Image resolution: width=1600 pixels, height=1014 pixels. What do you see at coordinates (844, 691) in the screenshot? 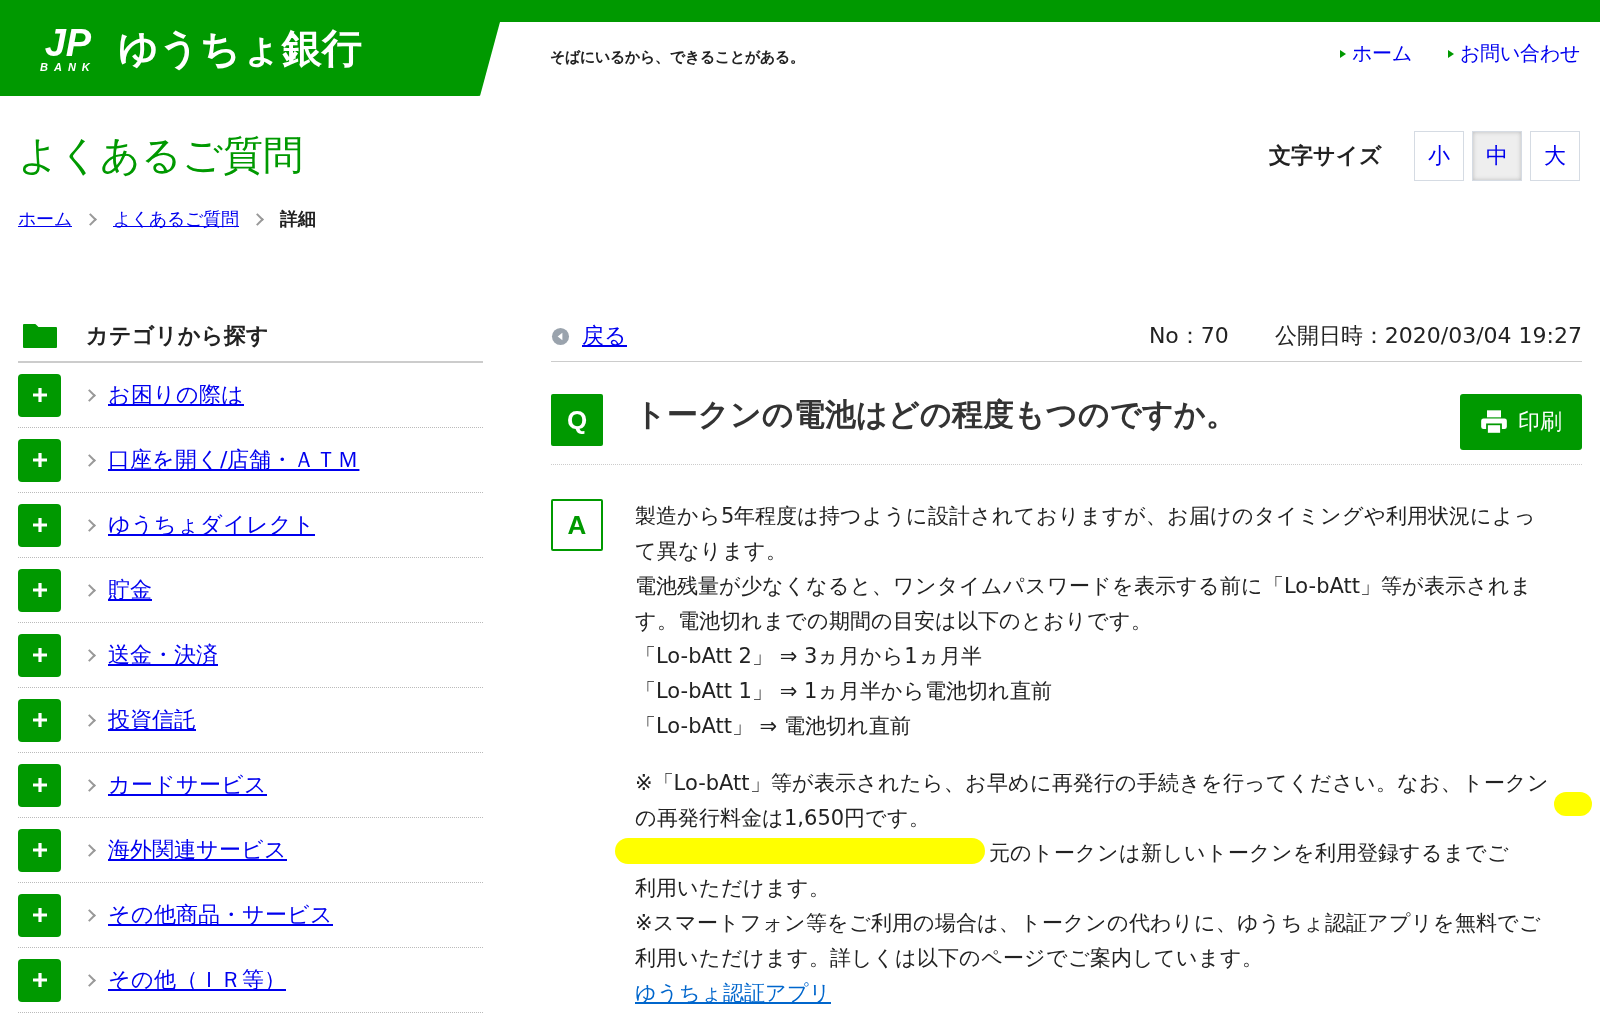
I see `answer-text: 「Lo-bAtt 1」 ⇒ 1ヵ月半から電池切れ直前` at bounding box center [844, 691].